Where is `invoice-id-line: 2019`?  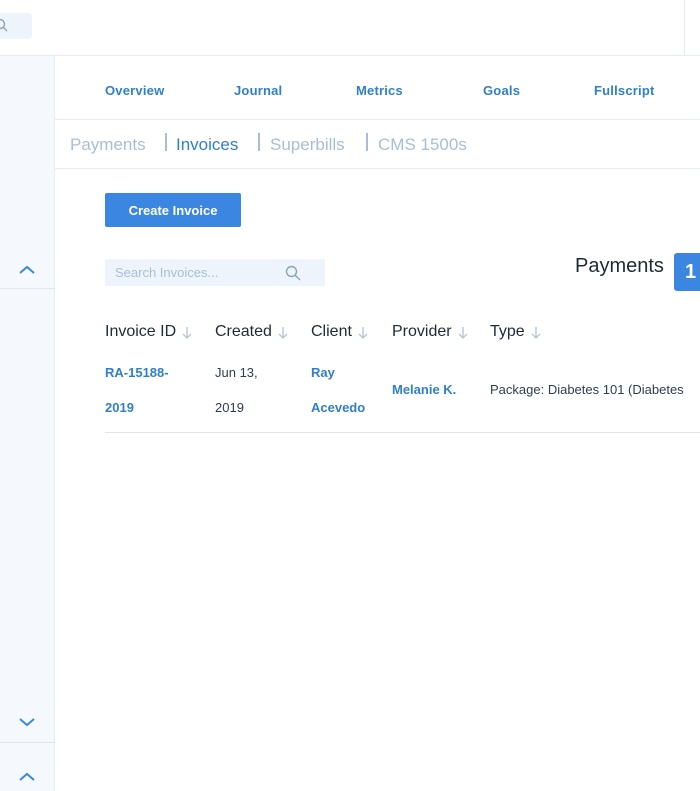
invoice-id-line: 2019 is located at coordinates (119, 407).